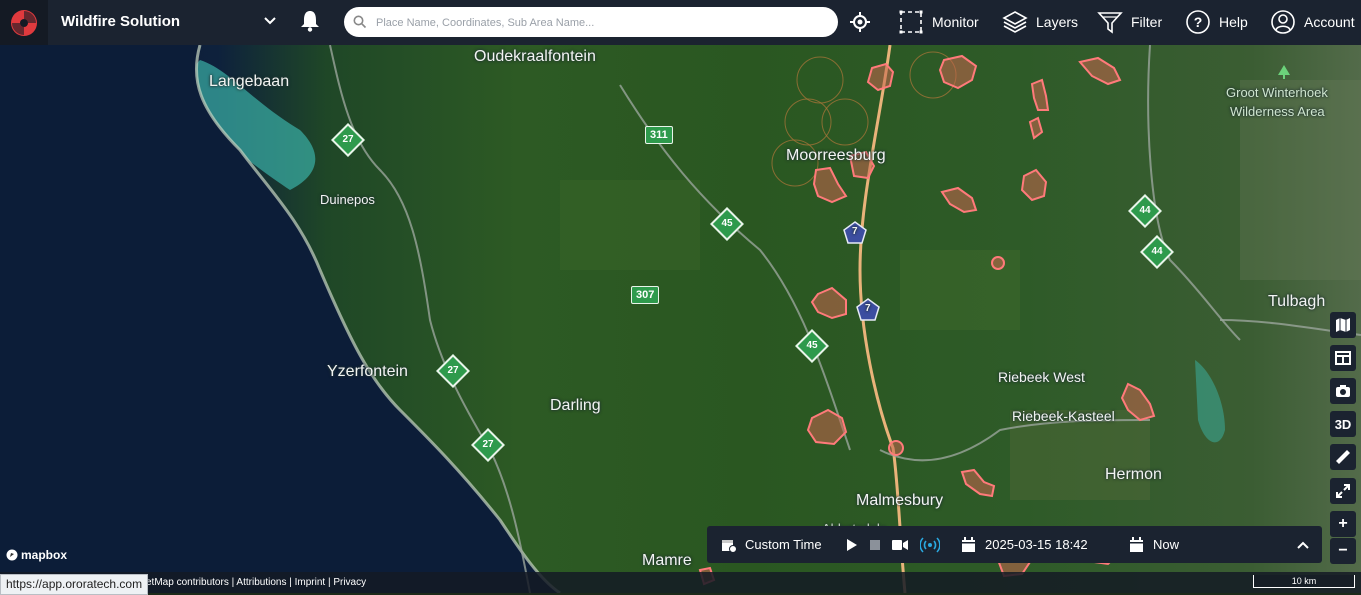  Describe the element at coordinates (1216, 22) in the screenshot. I see `nav-help: ? Help` at that location.